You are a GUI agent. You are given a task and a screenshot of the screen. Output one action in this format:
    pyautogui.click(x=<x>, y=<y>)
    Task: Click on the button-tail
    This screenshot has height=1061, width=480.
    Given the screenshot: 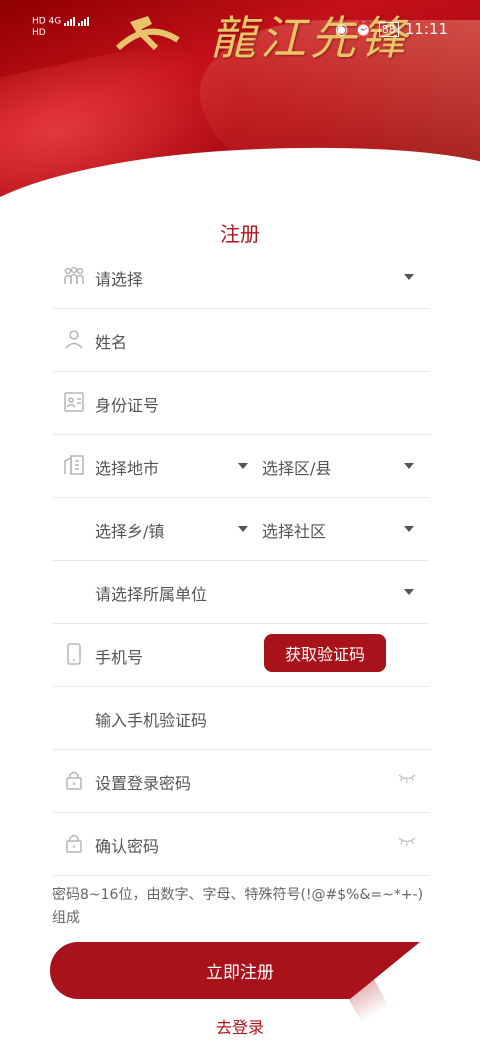 What is the action you would take?
    pyautogui.click(x=385, y=970)
    